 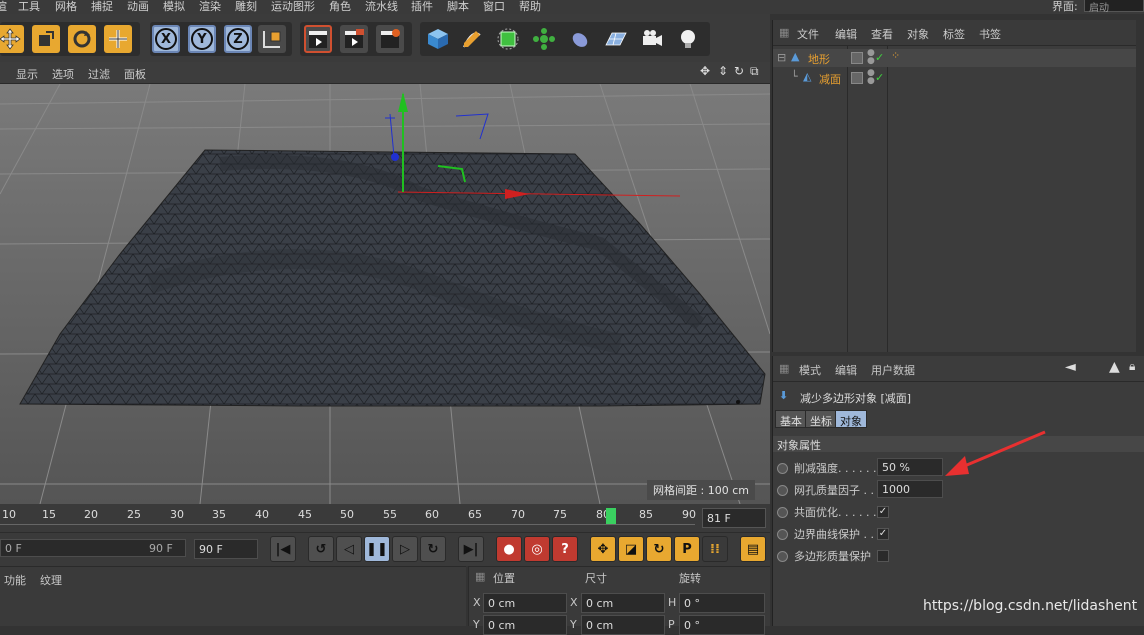 What do you see at coordinates (918, 34) in the screenshot?
I see `om-menu-object: 对象` at bounding box center [918, 34].